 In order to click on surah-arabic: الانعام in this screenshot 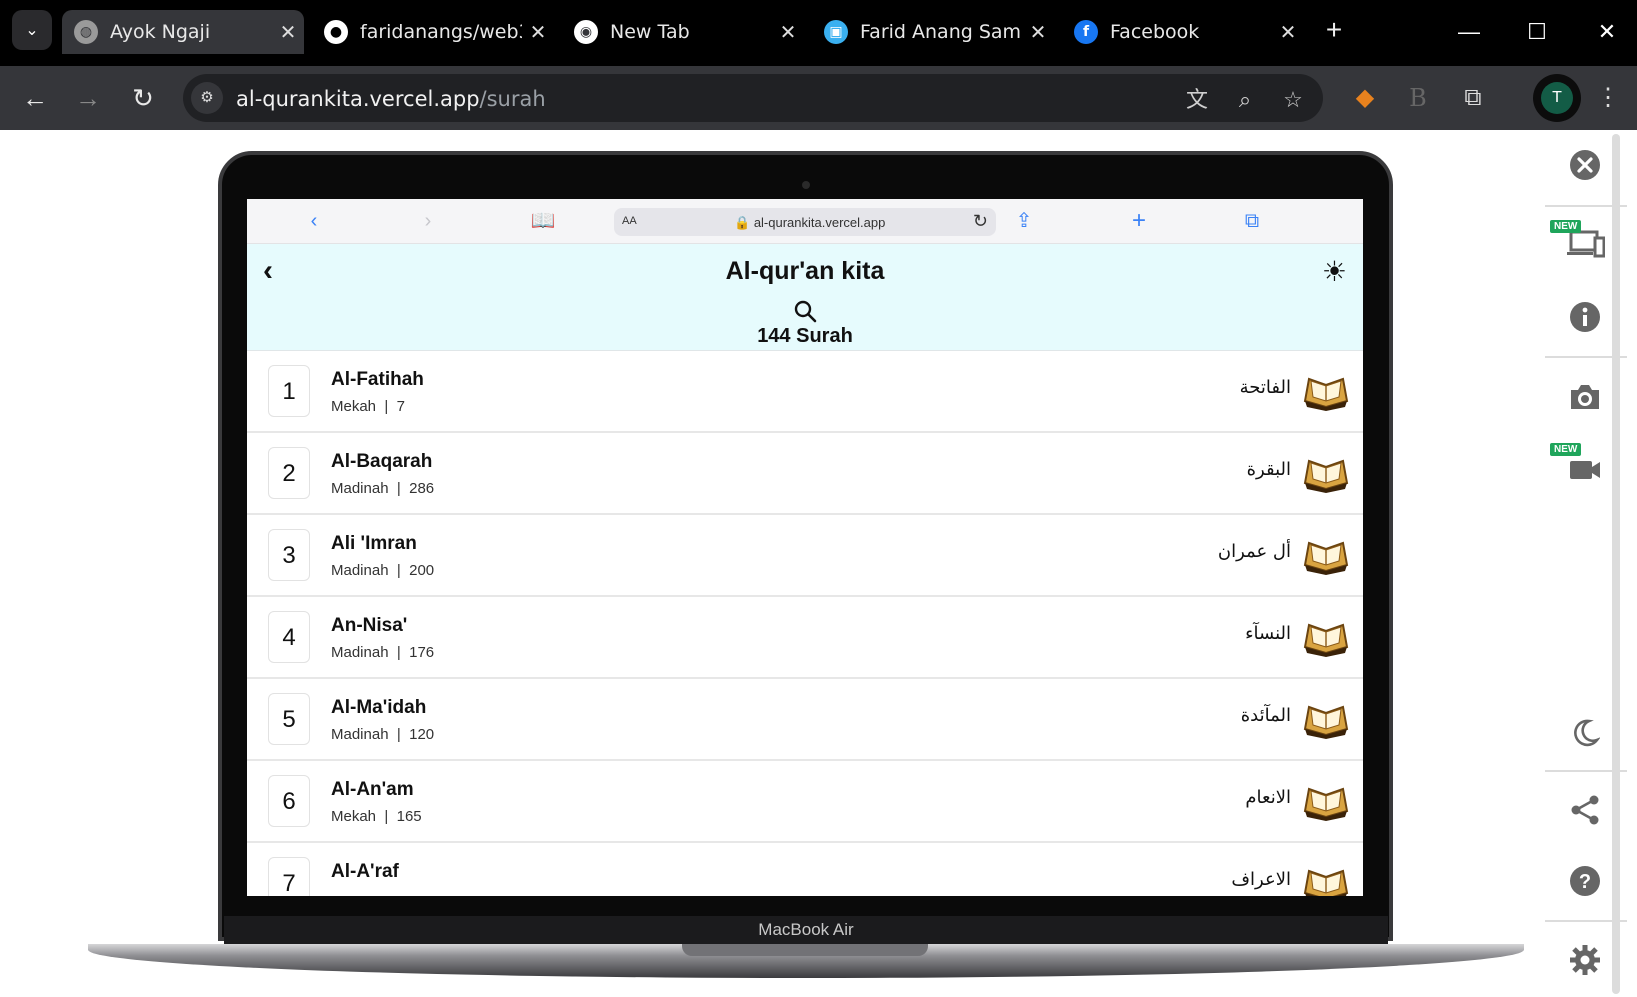, I will do `click(1268, 797)`.